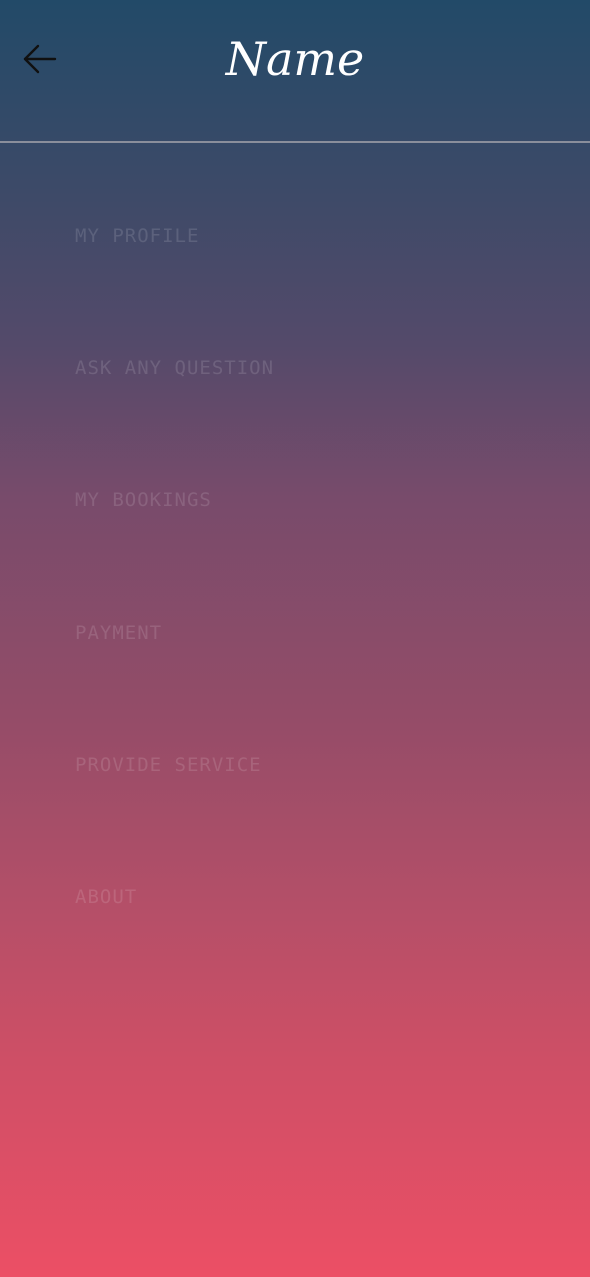  I want to click on menu-item-label: MY BOOKINGS, so click(143, 500).